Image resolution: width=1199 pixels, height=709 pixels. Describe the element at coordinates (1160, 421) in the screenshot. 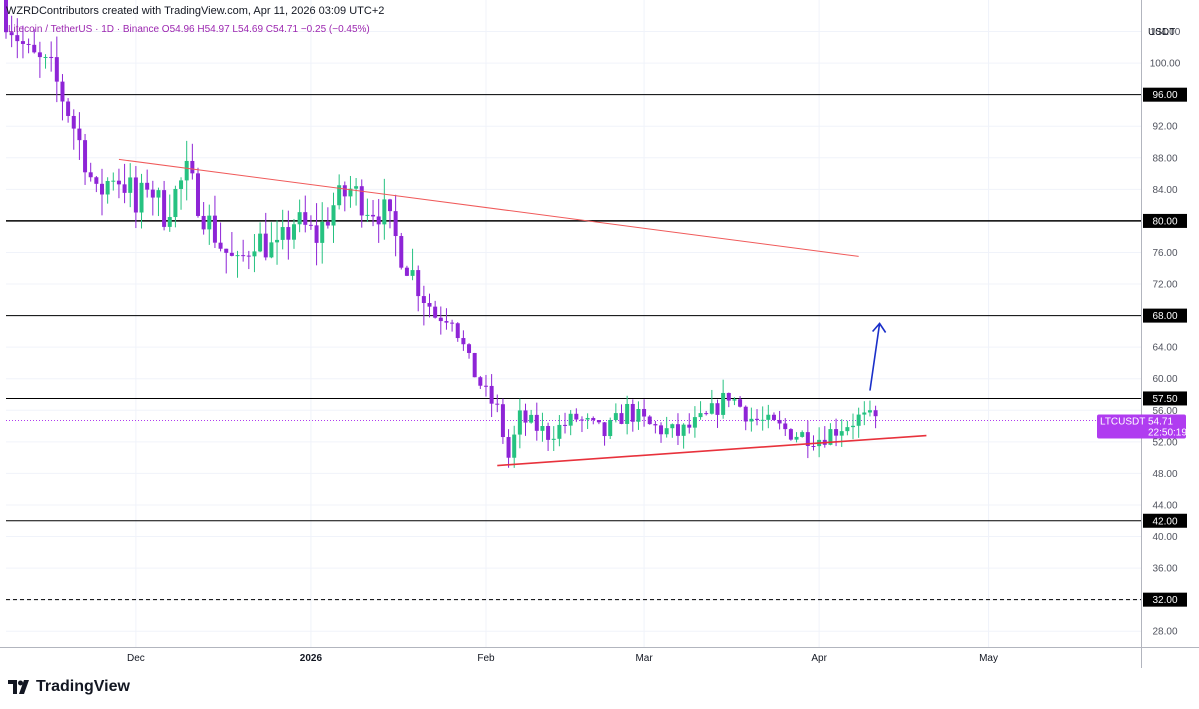

I see `current-price-value: 54.71` at that location.